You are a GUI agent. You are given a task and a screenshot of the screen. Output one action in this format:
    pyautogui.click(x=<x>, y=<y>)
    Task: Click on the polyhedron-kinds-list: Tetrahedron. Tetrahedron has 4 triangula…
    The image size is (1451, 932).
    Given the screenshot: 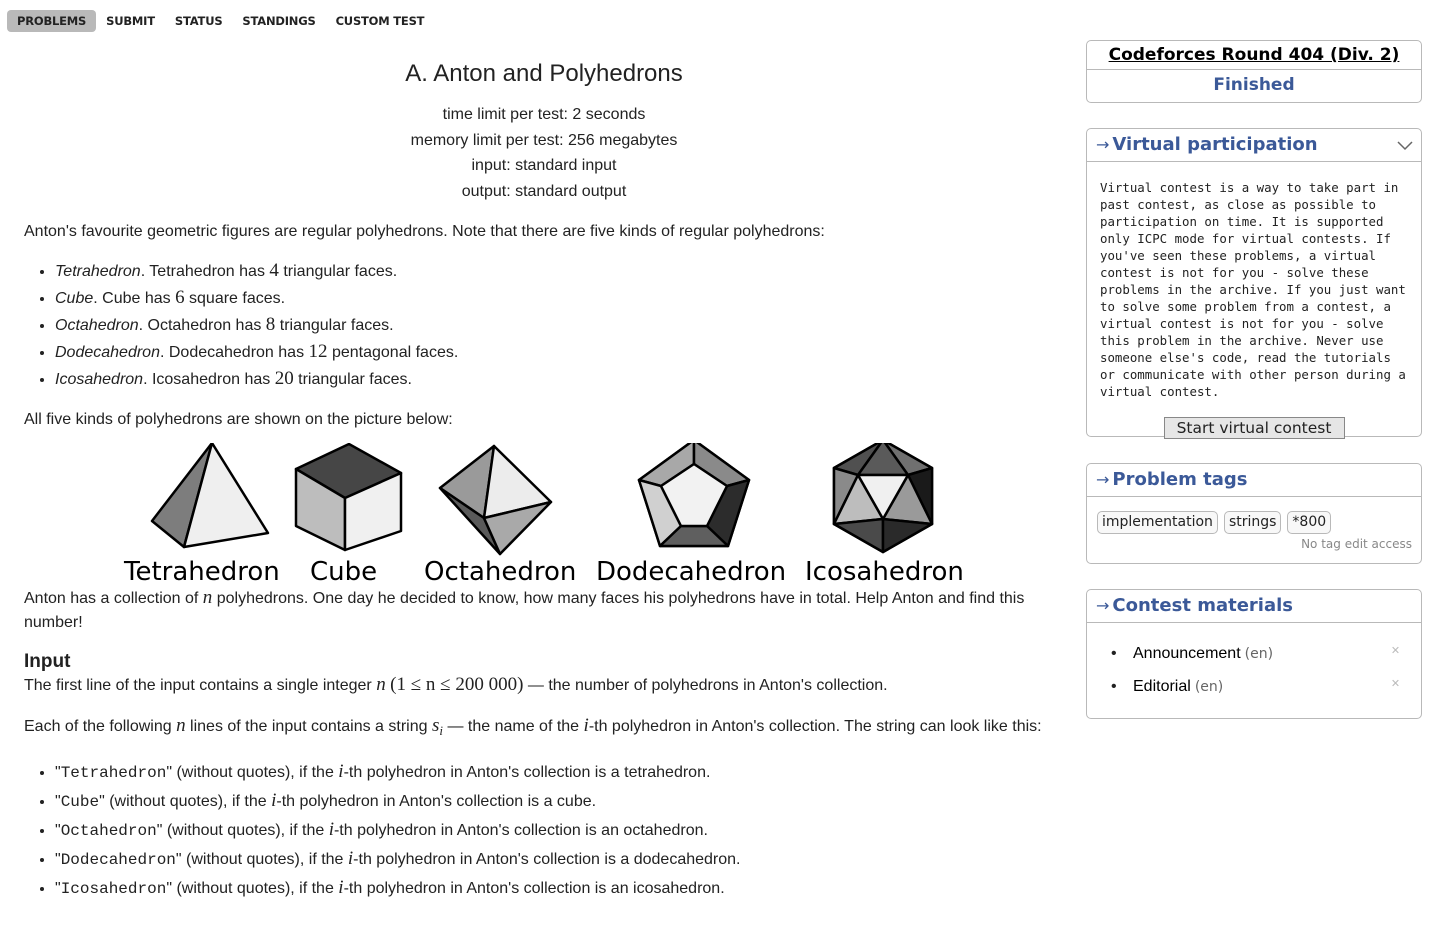 What is the action you would take?
    pyautogui.click(x=544, y=325)
    